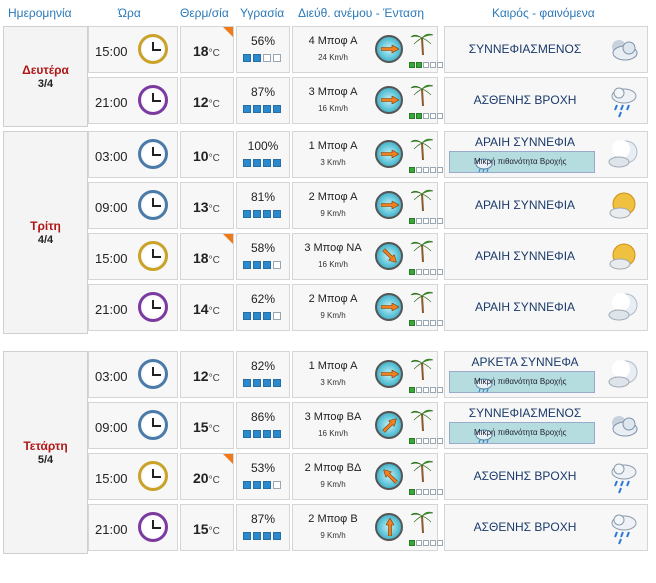 This screenshot has height=583, width=656. Describe the element at coordinates (133, 374) in the screenshot. I see `time-cell: 03:00` at that location.